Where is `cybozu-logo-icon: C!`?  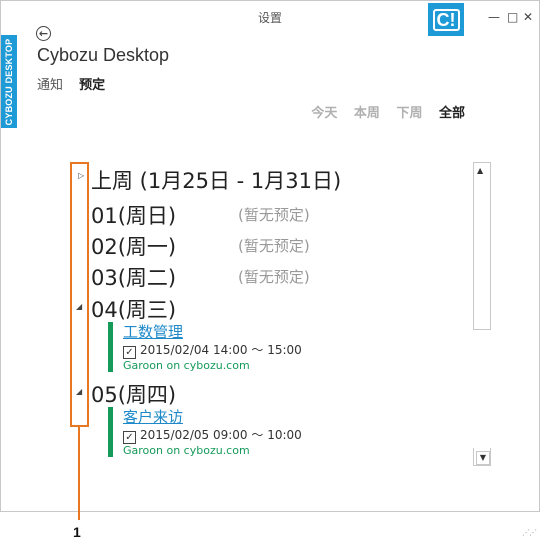 cybozu-logo-icon: C! is located at coordinates (446, 19).